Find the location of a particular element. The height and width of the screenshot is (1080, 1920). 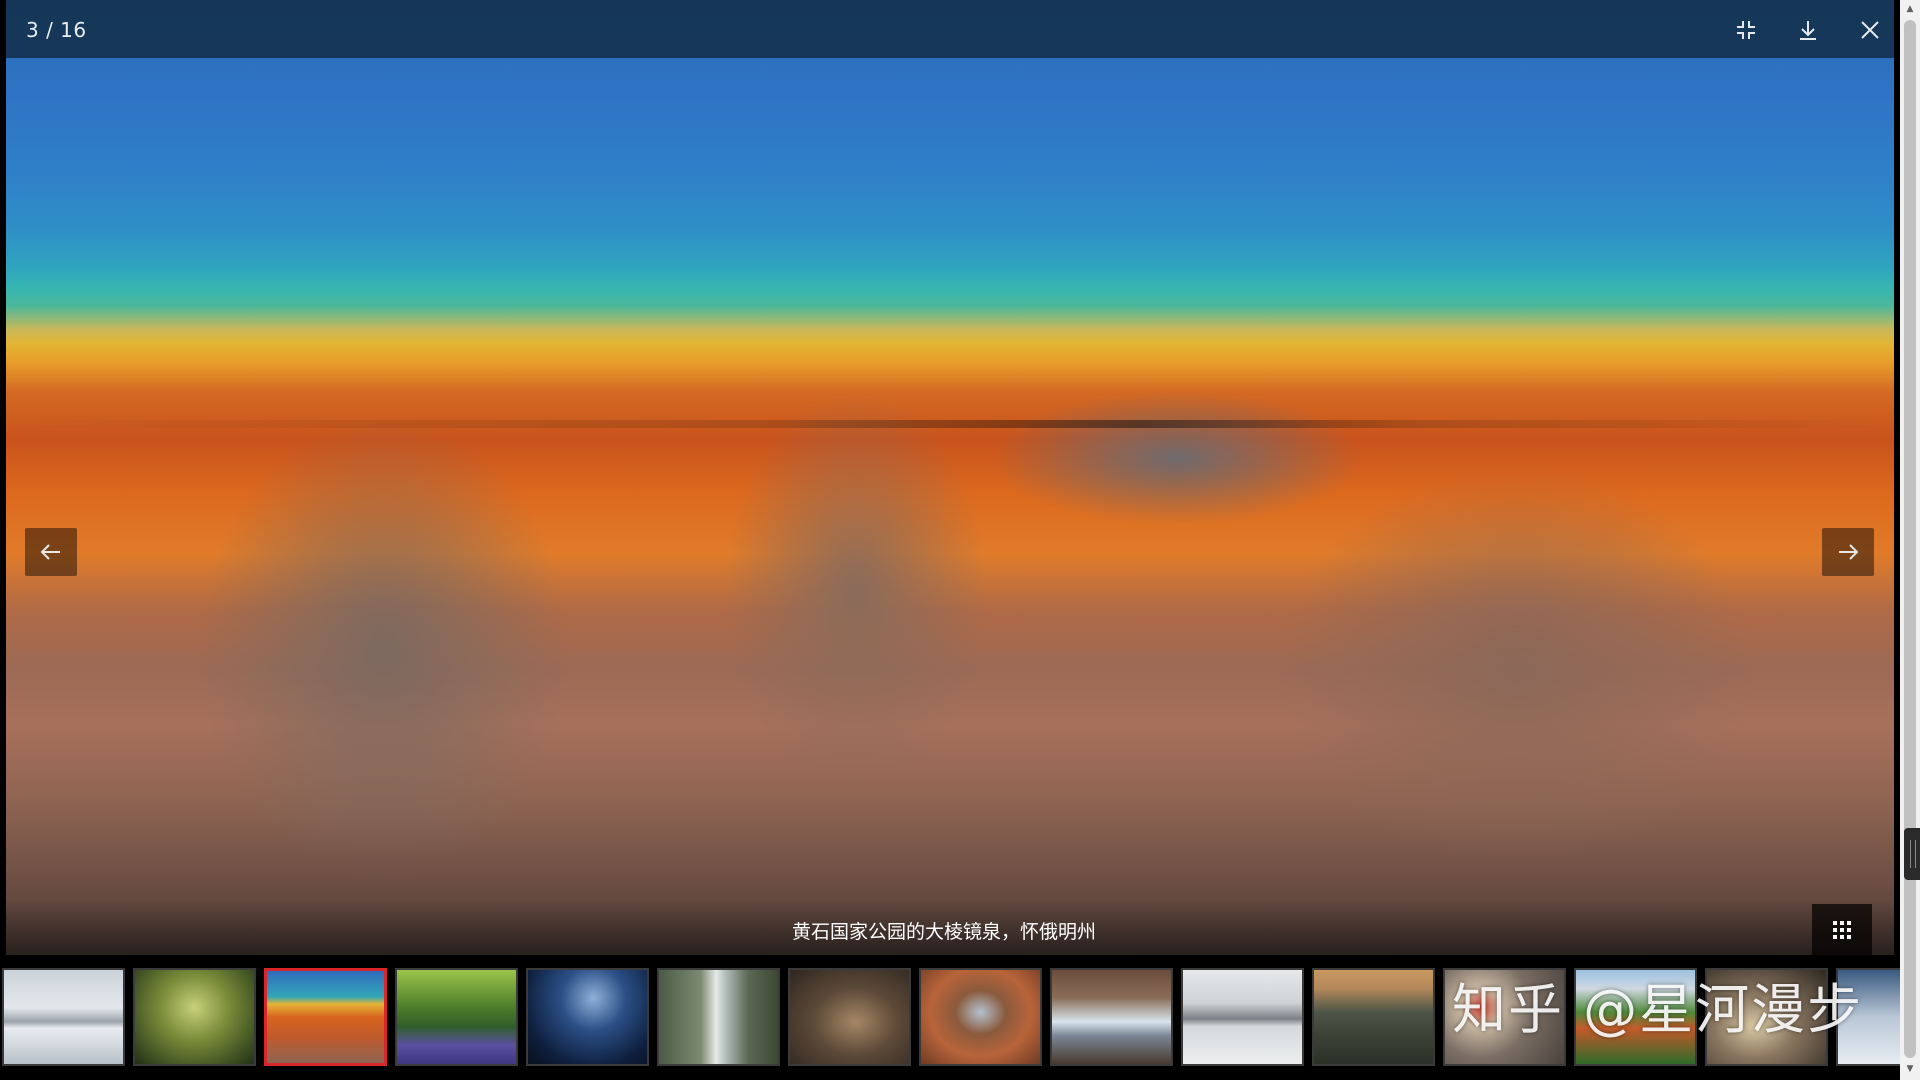

close-button is located at coordinates (1870, 30).